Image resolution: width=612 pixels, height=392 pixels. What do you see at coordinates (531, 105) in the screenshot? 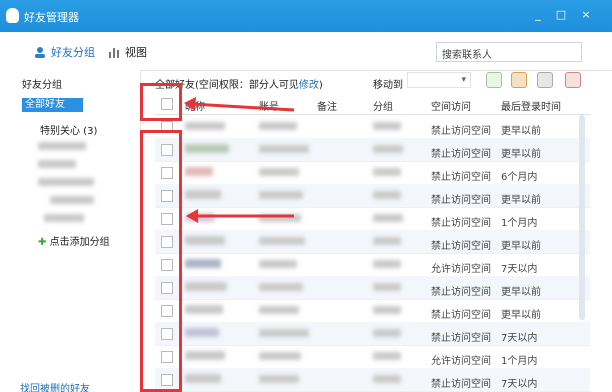
I see `col-last-login: 最后登录时间` at bounding box center [531, 105].